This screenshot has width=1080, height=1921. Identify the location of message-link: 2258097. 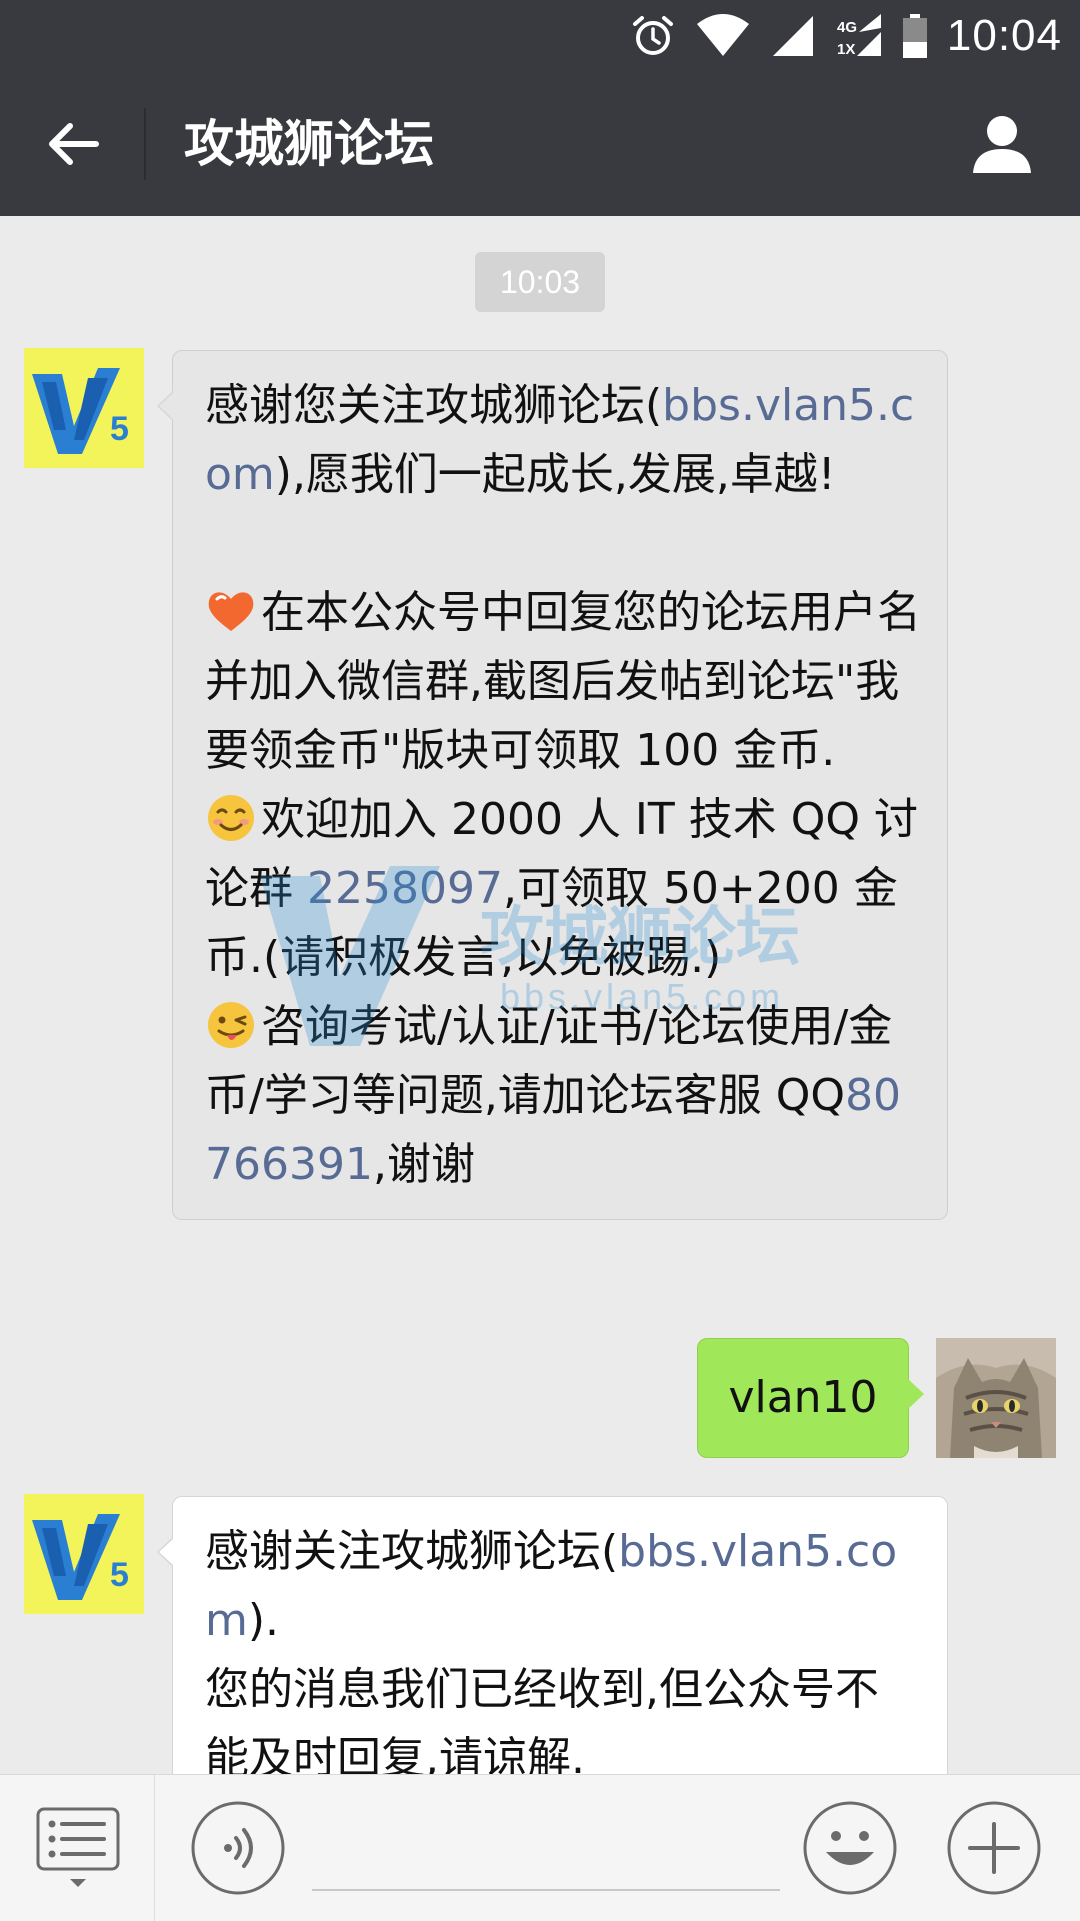
(405, 888).